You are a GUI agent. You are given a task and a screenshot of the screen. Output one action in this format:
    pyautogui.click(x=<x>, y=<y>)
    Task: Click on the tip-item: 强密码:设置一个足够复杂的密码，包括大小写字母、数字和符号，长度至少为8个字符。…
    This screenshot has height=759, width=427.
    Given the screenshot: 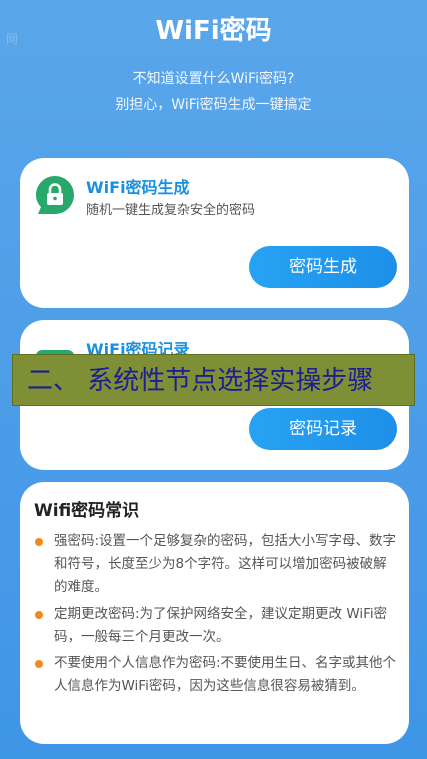 What is the action you would take?
    pyautogui.click(x=217, y=564)
    